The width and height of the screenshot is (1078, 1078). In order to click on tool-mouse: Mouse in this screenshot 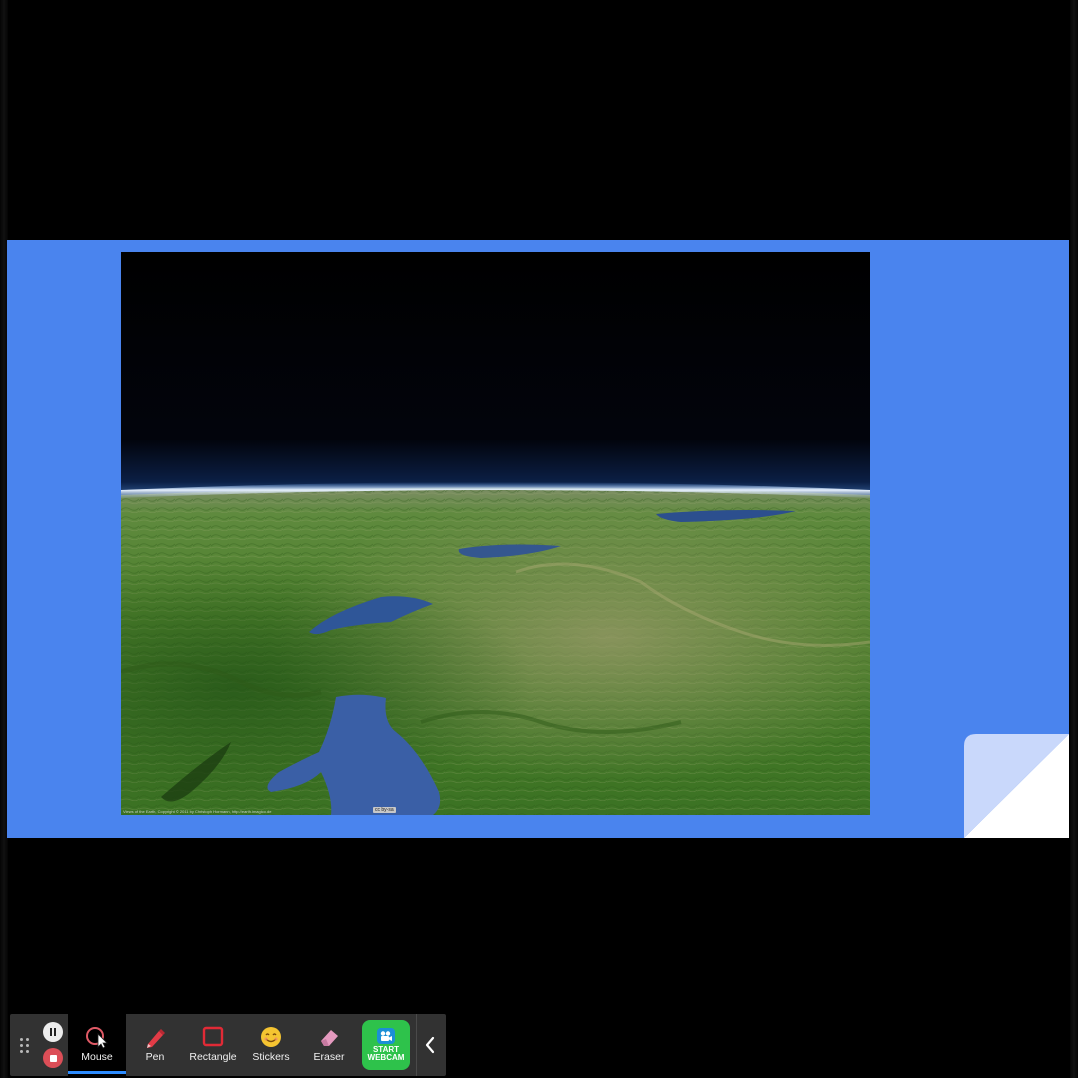, I will do `click(97, 1045)`.